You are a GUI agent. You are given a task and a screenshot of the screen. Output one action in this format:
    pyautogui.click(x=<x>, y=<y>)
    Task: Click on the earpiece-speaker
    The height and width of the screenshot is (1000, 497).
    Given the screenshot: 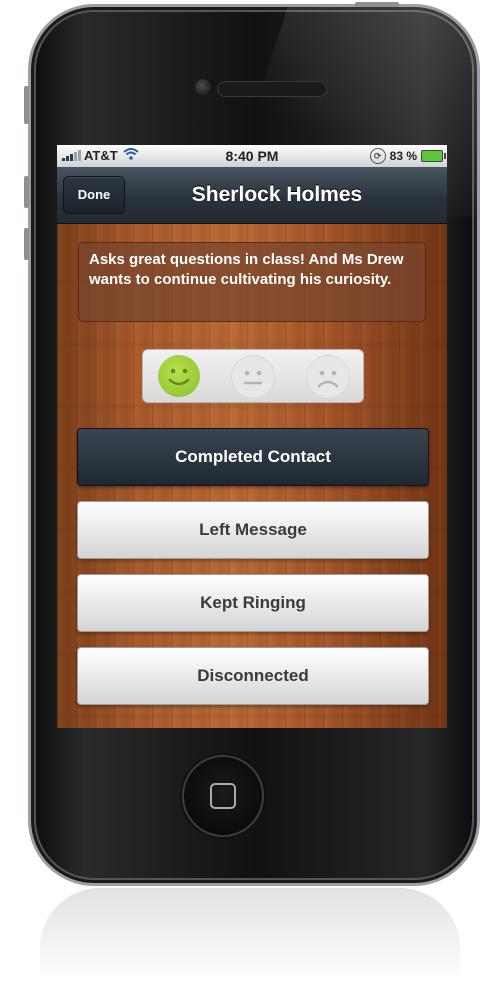 What is the action you would take?
    pyautogui.click(x=272, y=89)
    